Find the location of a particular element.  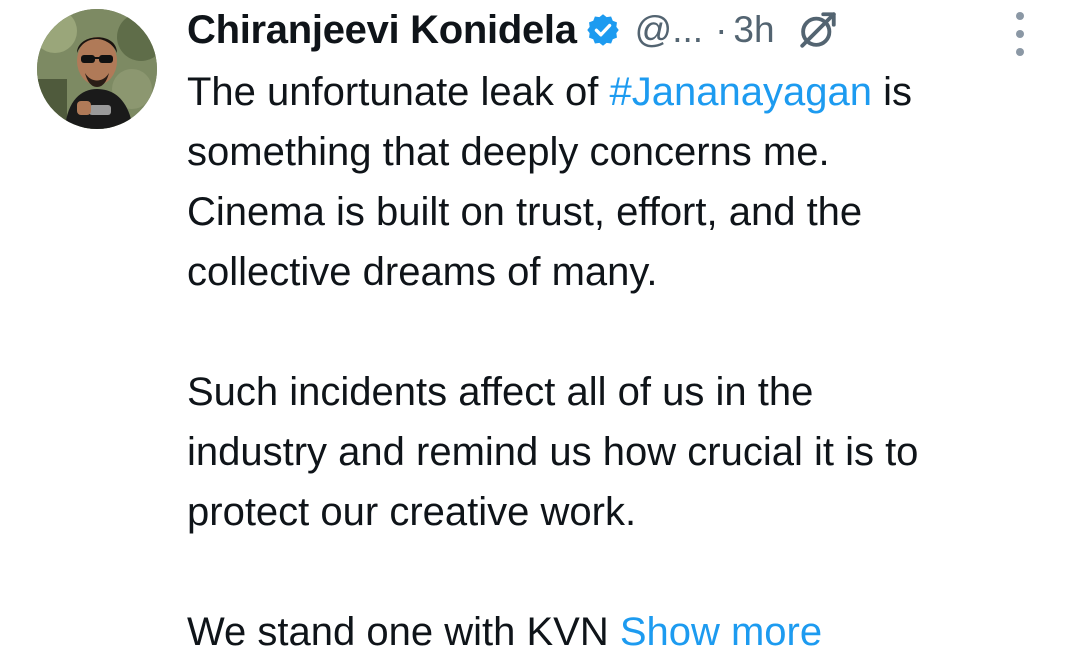

tweet-header: Chiranjeevi Konidela @... · 3h is located at coordinates (513, 30).